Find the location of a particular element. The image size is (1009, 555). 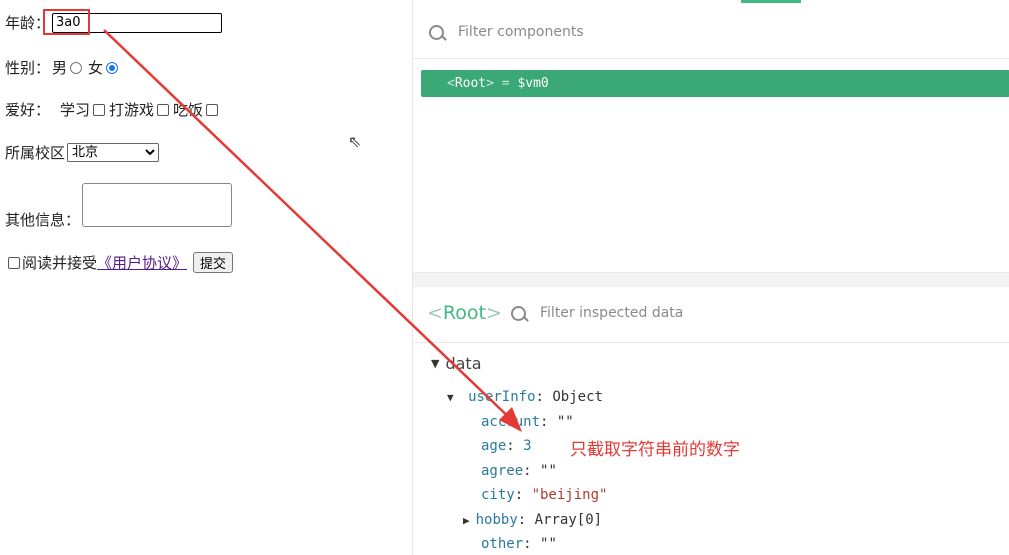

gender-row: 性别： 男 女 is located at coordinates (64, 67).